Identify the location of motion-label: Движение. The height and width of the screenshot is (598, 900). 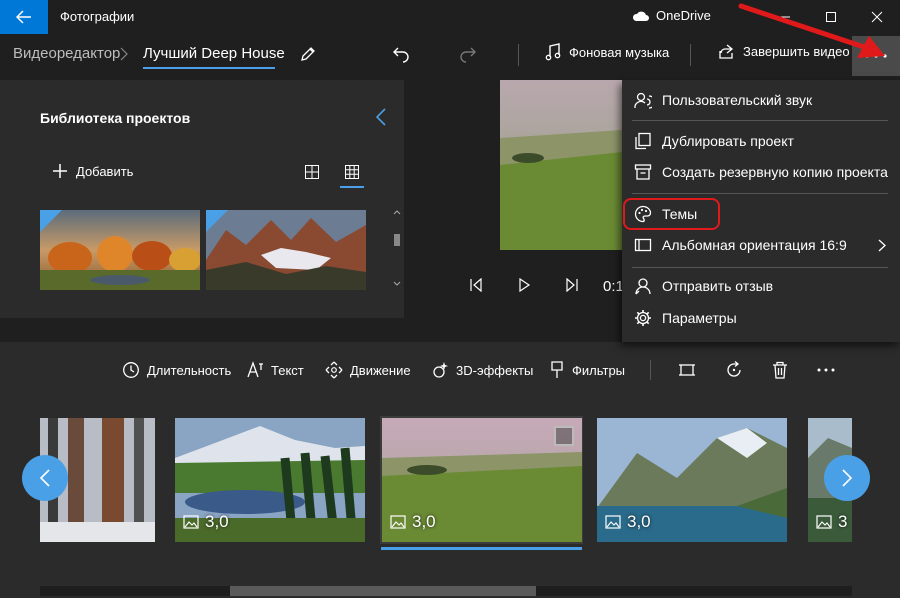
(380, 370).